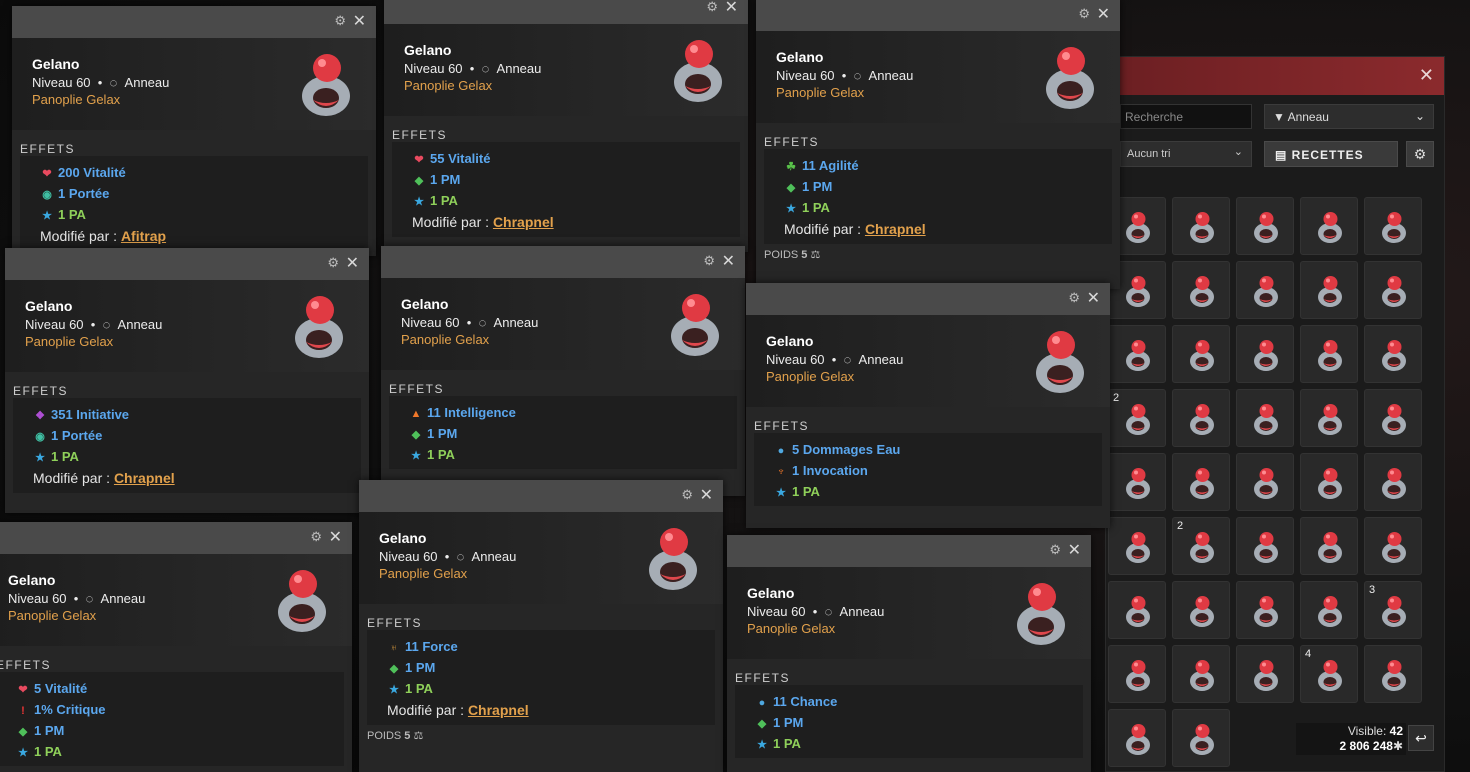  What do you see at coordinates (541, 710) in the screenshot?
I see `modified-by: Modifié par : Chrapnel` at bounding box center [541, 710].